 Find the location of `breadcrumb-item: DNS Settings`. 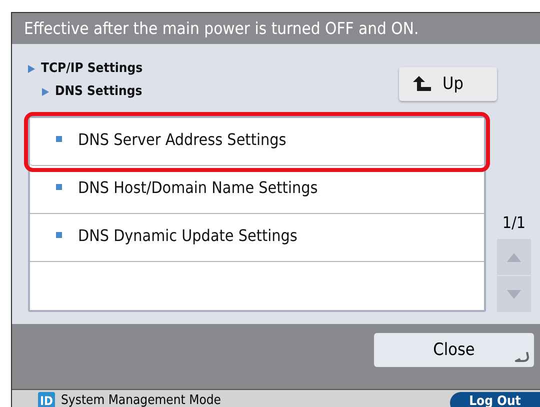

breadcrumb-item: DNS Settings is located at coordinates (98, 91).